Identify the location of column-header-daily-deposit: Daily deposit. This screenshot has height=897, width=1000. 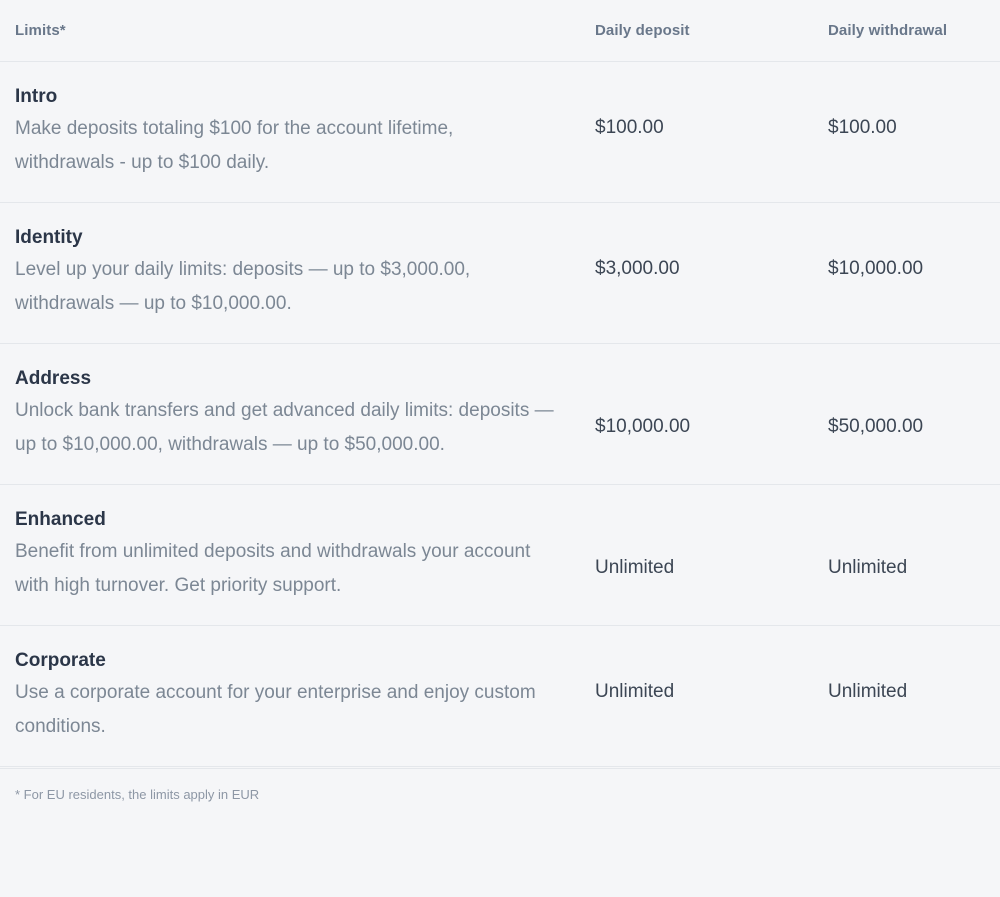
(642, 30).